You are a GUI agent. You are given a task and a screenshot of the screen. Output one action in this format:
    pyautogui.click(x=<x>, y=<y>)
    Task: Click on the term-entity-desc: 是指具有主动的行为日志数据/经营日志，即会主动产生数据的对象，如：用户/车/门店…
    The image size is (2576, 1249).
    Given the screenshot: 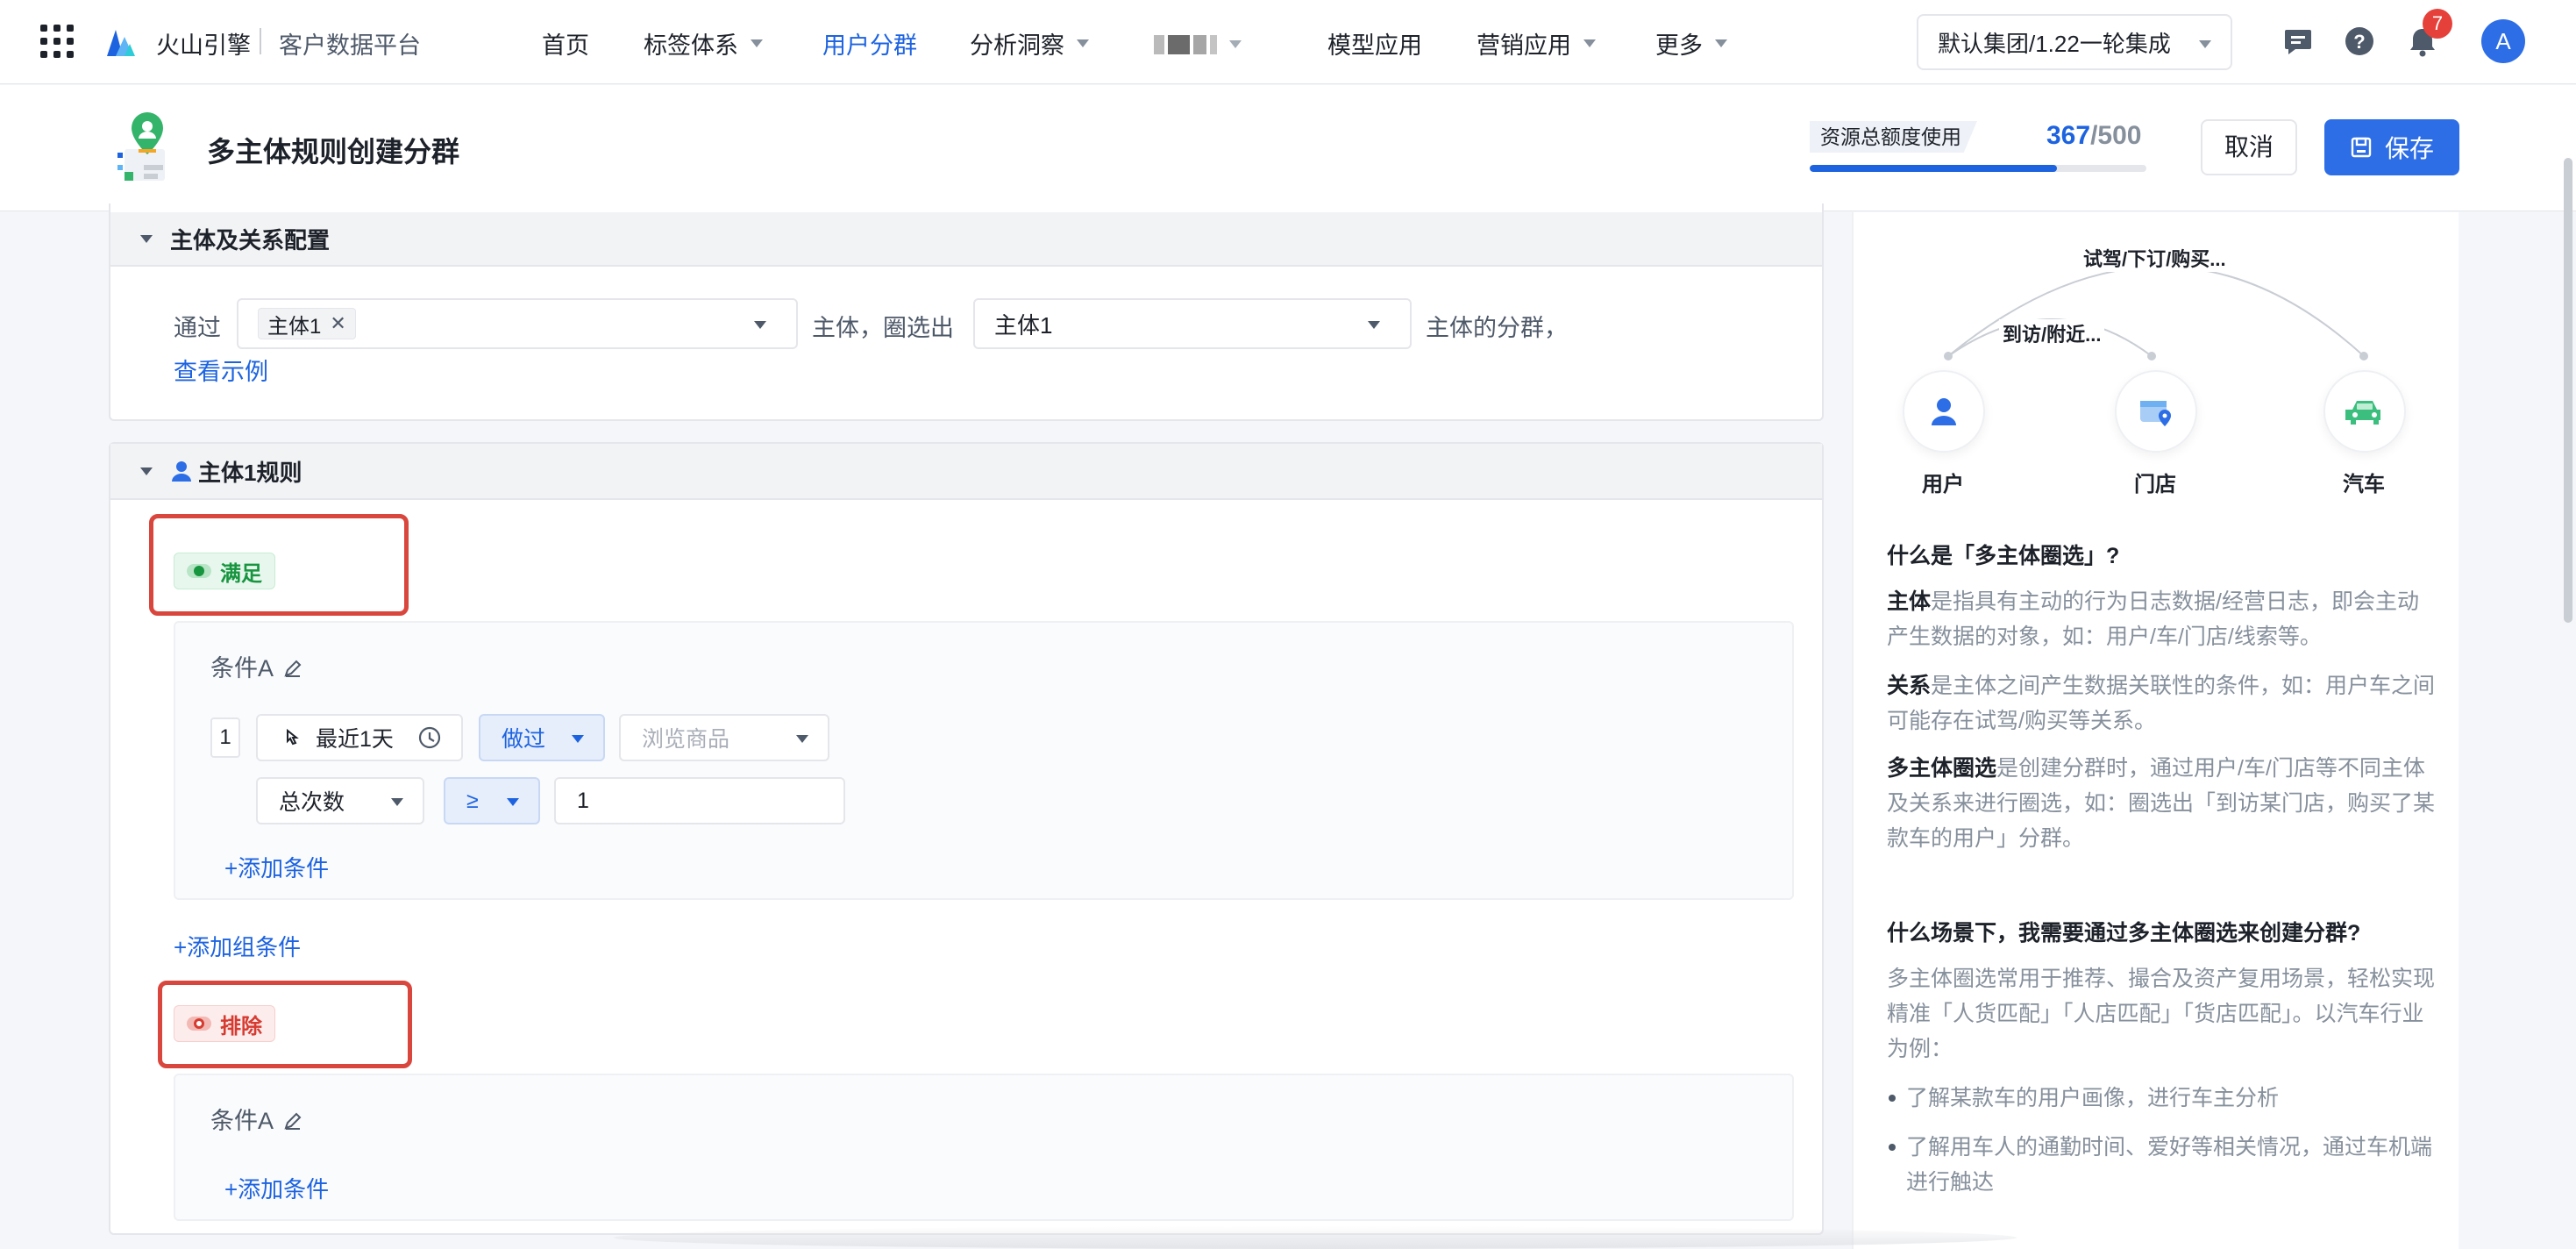 What is the action you would take?
    pyautogui.click(x=2153, y=619)
    